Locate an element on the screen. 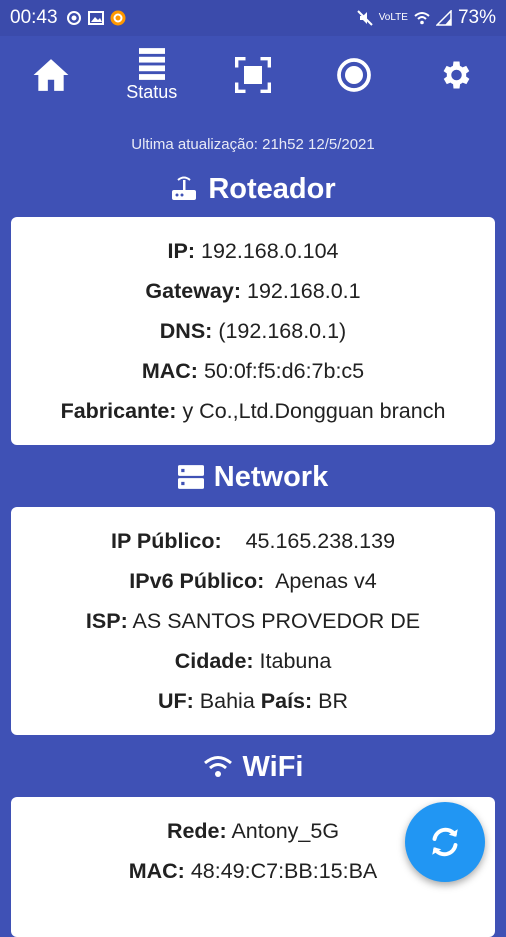  router-gateway-row: Gateway: 192.168.0.1 is located at coordinates (253, 291).